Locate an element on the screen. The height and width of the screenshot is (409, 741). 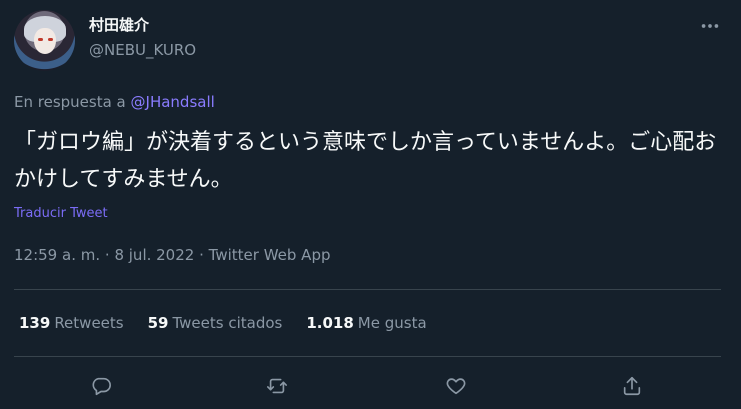
share-icon is located at coordinates (632, 386).